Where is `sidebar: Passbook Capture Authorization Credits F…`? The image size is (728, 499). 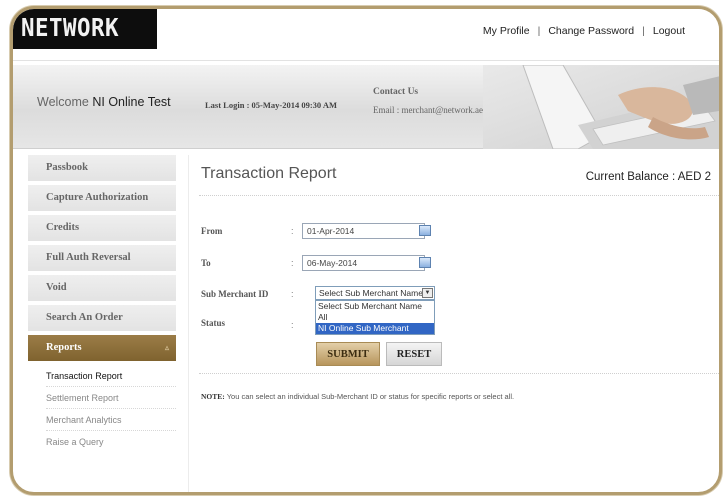
sidebar: Passbook Capture Authorization Credits F… is located at coordinates (102, 304).